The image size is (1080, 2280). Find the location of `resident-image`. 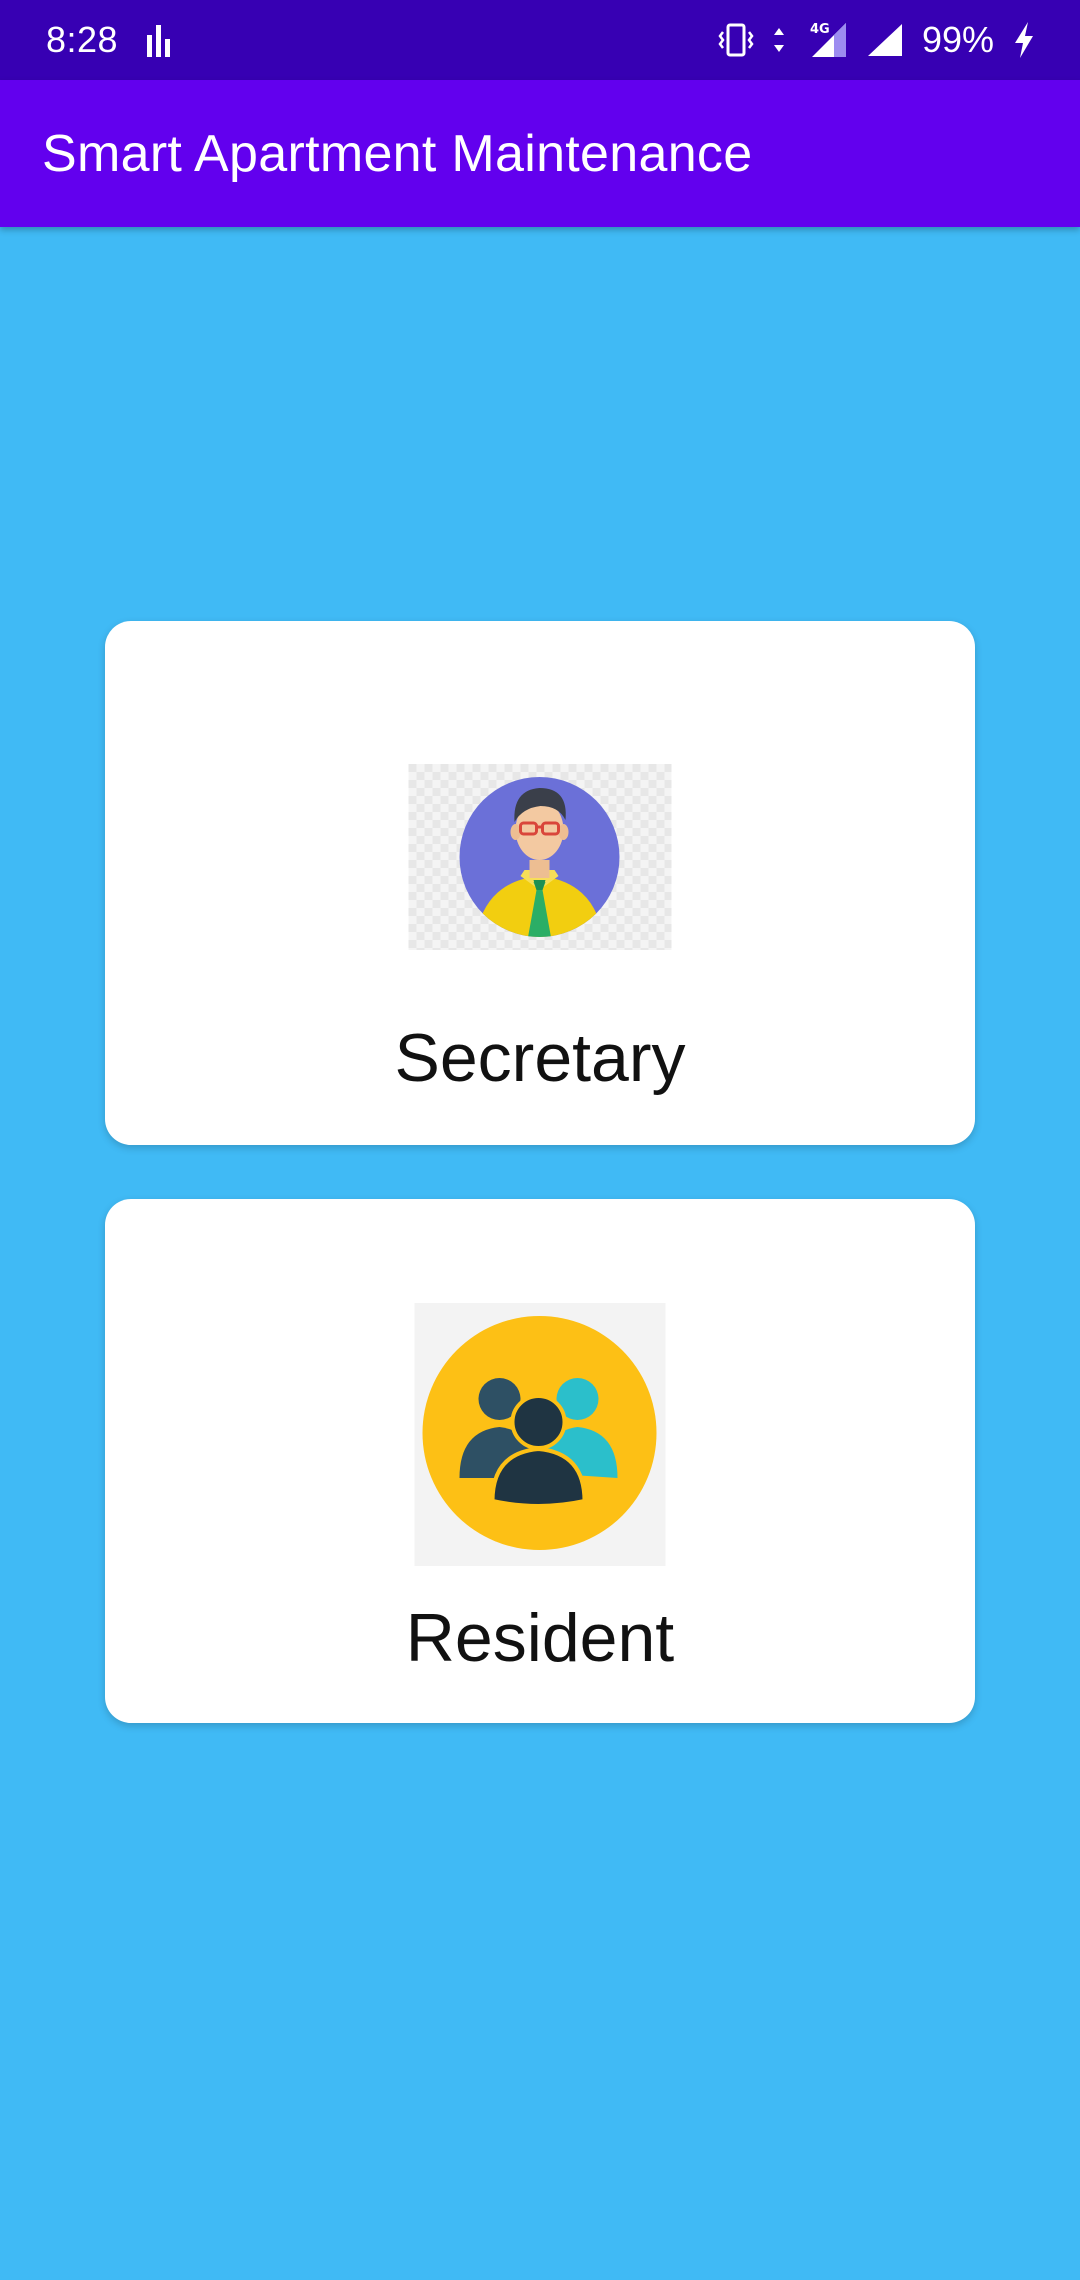

resident-image is located at coordinates (540, 1434).